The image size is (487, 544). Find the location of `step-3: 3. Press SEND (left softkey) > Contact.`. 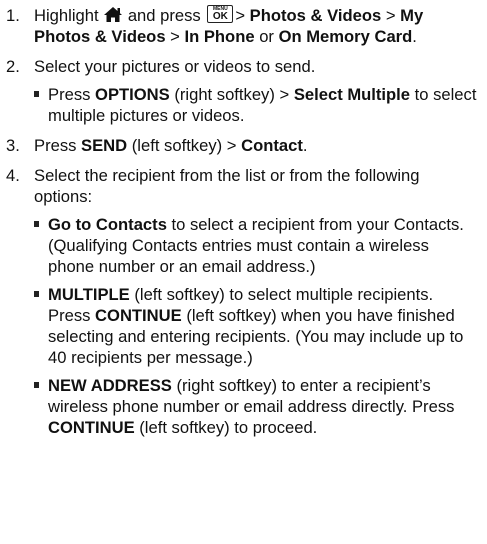

step-3: 3. Press SEND (left softkey) > Contact. is located at coordinates (243, 145).